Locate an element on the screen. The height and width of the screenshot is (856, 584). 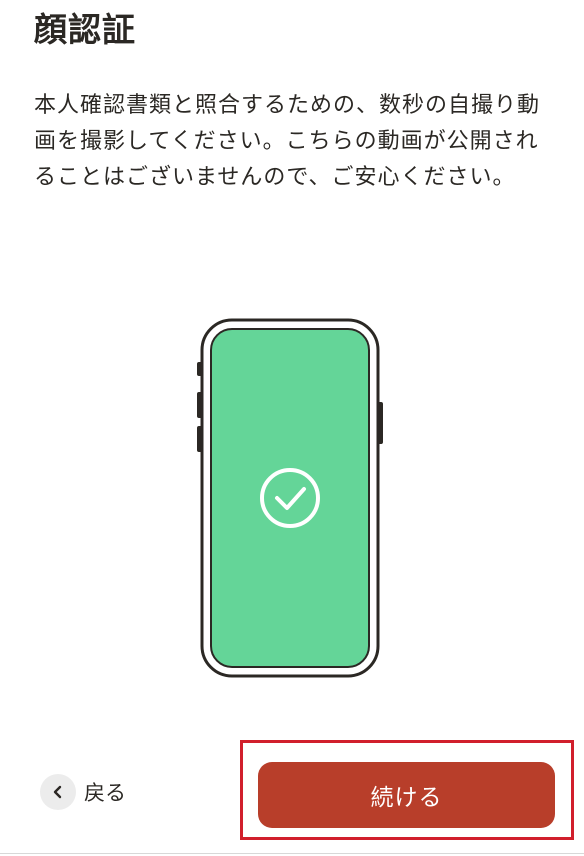
smartphone-icon is located at coordinates (290, 498).